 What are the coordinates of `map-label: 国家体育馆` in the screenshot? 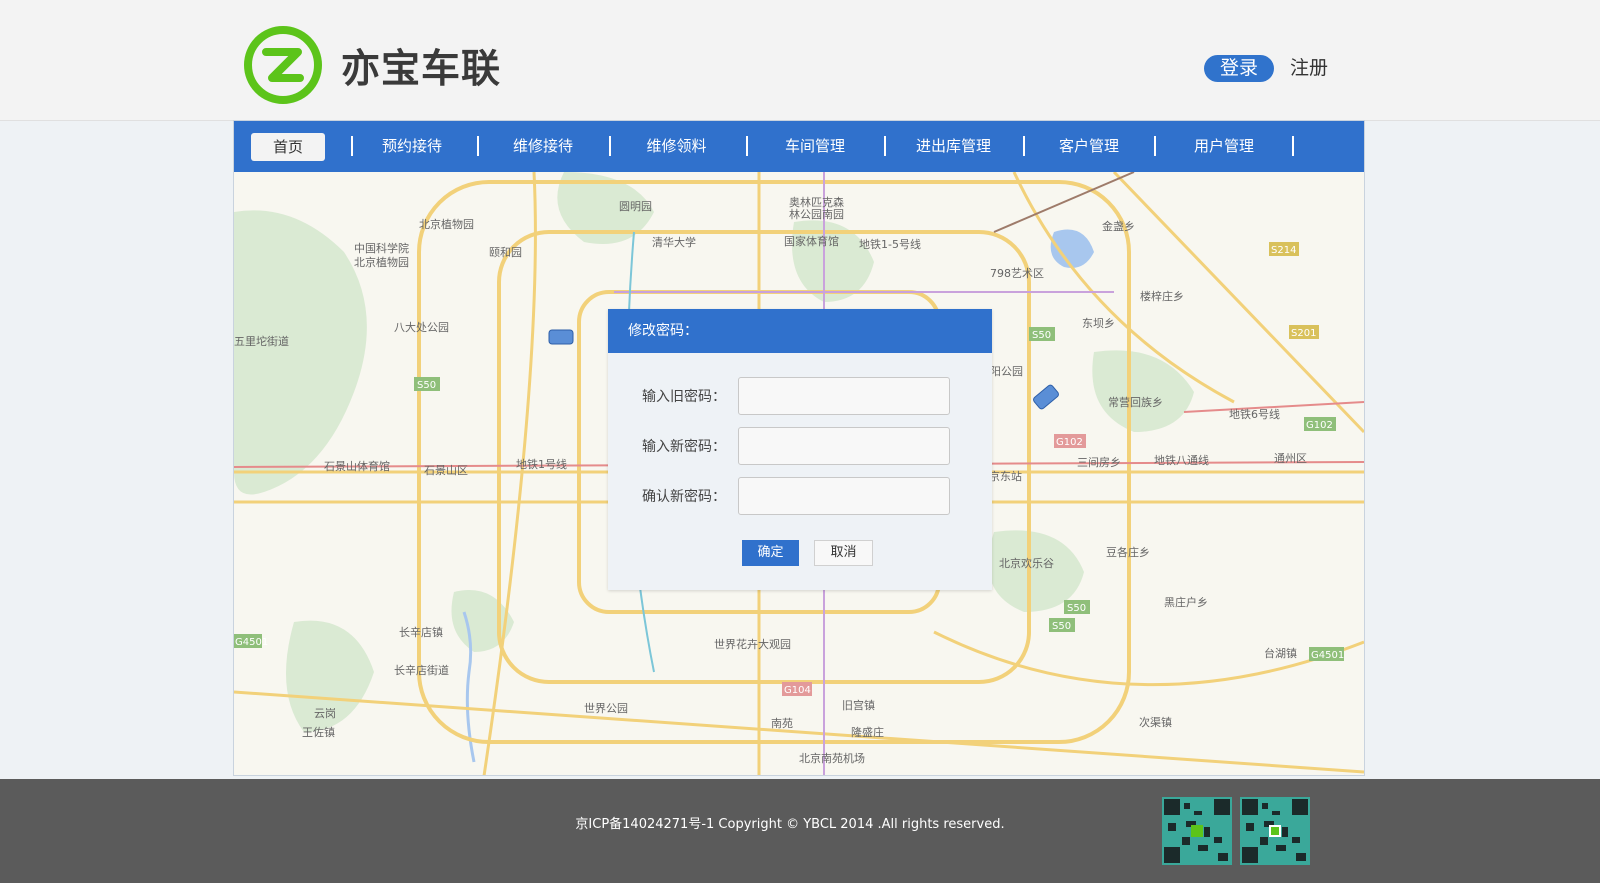 It's located at (811, 241).